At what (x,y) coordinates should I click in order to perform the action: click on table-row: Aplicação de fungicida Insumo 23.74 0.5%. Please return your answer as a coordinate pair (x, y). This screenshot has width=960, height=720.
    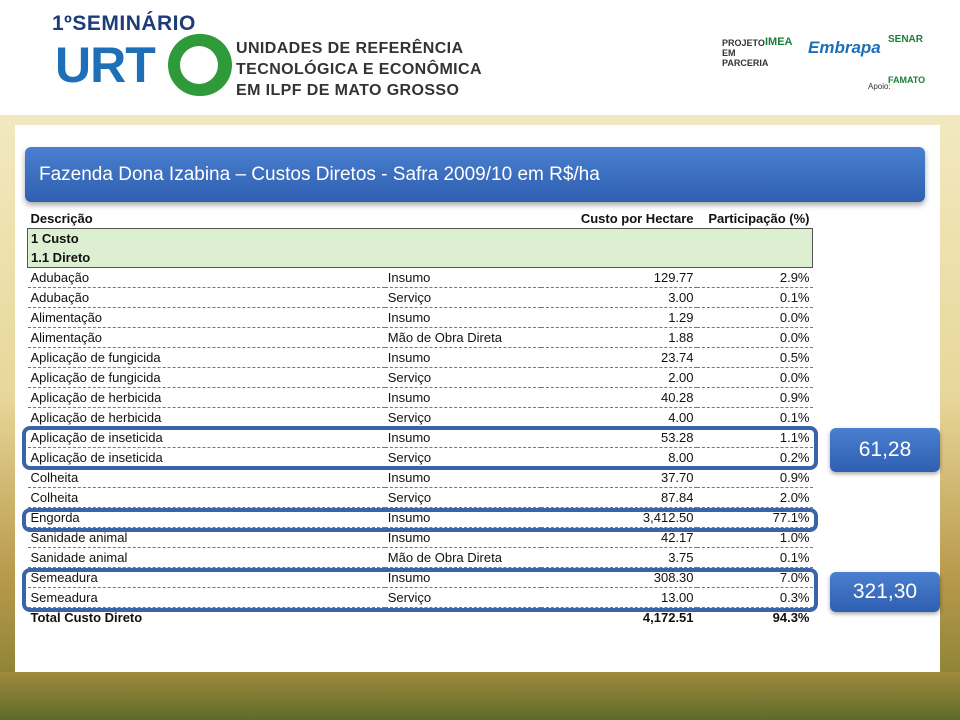
    Looking at the image, I should click on (420, 357).